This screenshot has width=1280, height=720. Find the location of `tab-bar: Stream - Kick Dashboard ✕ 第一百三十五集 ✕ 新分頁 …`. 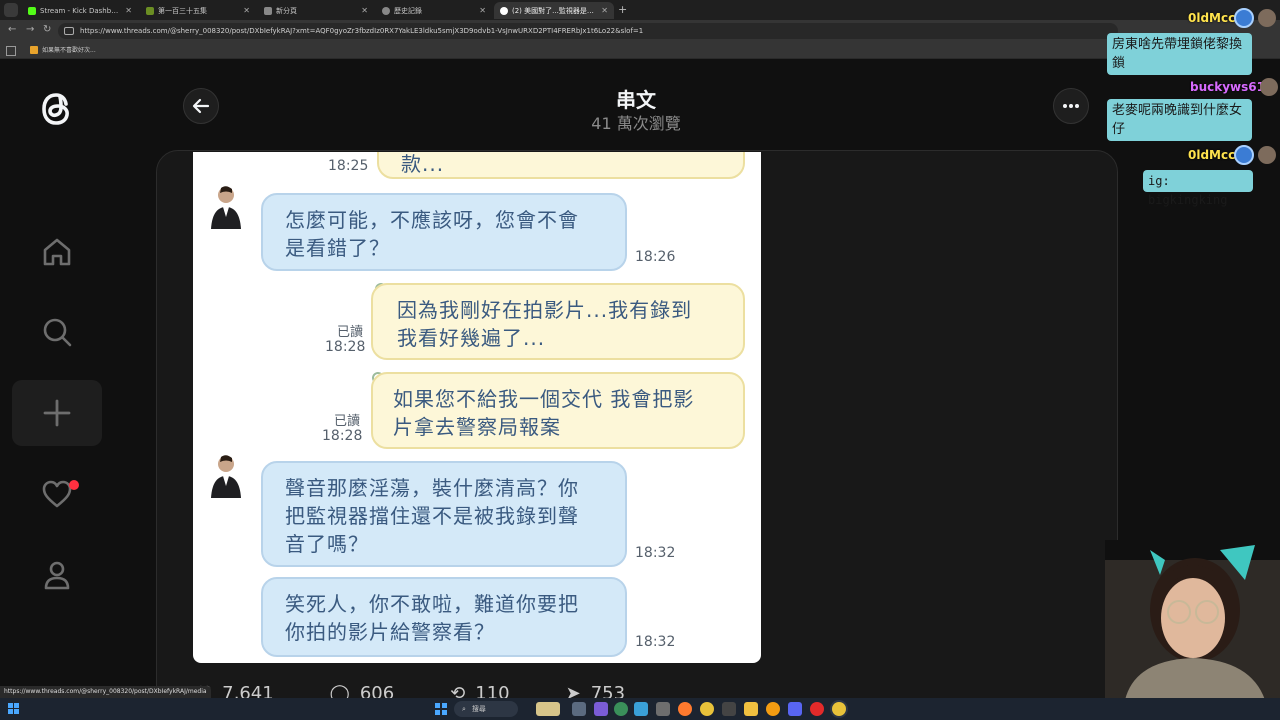

tab-bar: Stream - Kick Dashboard ✕ 第一百三十五集 ✕ 新分頁 … is located at coordinates (640, 10).